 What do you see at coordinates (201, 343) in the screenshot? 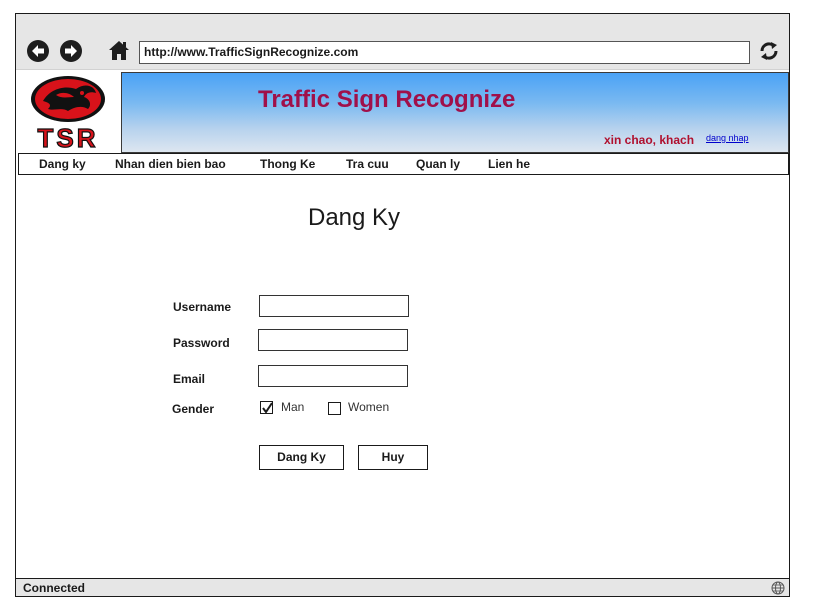
I see `password-label: Password` at bounding box center [201, 343].